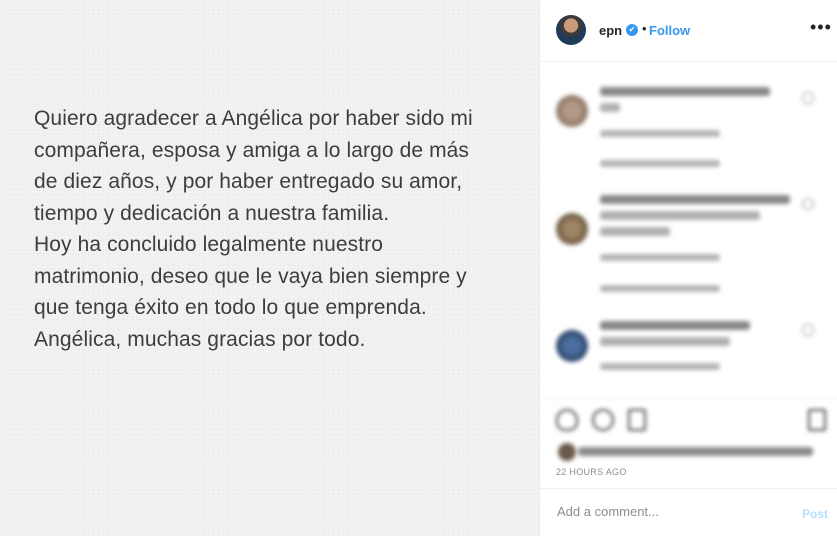 The height and width of the screenshot is (536, 837). Describe the element at coordinates (209, 244) in the screenshot. I see `image-text-line: Hoy ha concluido legalmente nuestro` at that location.